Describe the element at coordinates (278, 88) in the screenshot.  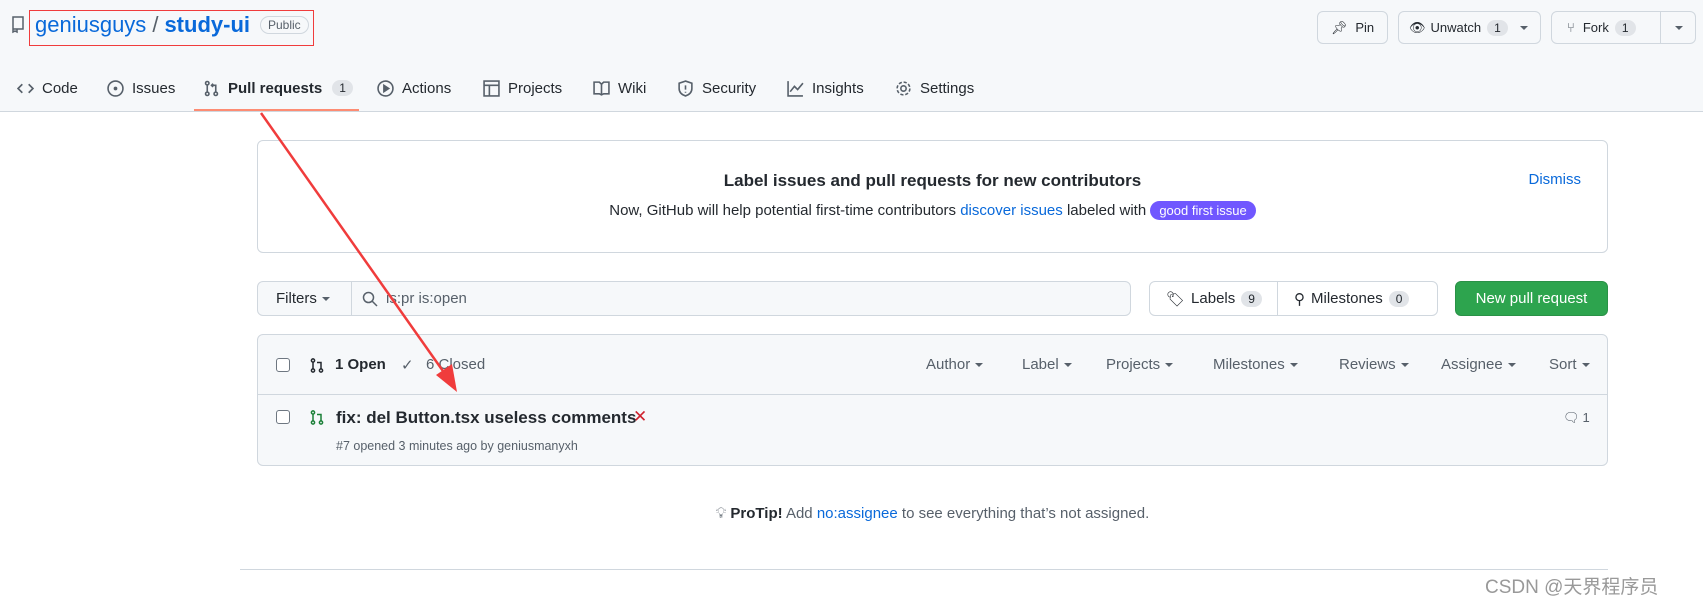
I see `tab-pull-requests: Pull requests 1` at that location.